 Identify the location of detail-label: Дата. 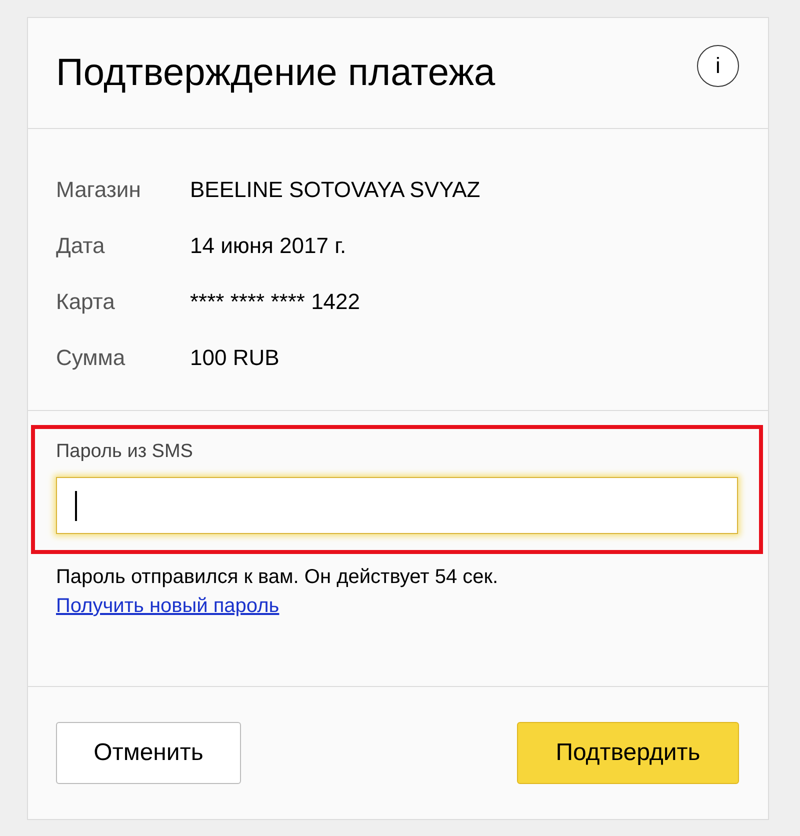
(81, 246).